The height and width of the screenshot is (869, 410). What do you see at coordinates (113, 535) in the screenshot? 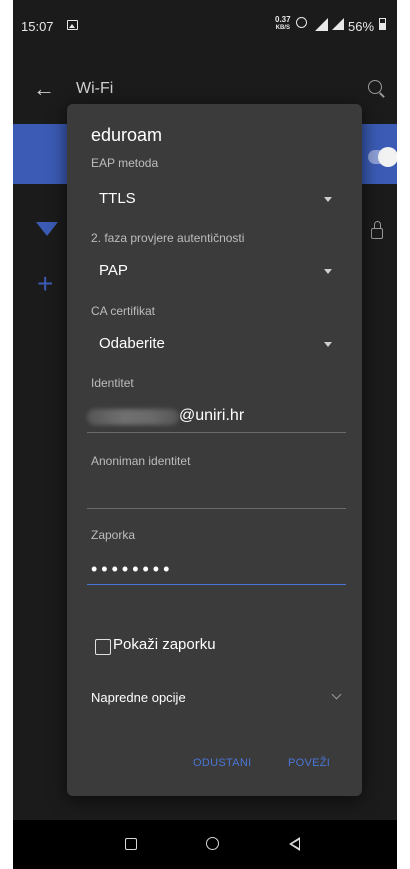
I see `password-label: Zaporka` at bounding box center [113, 535].